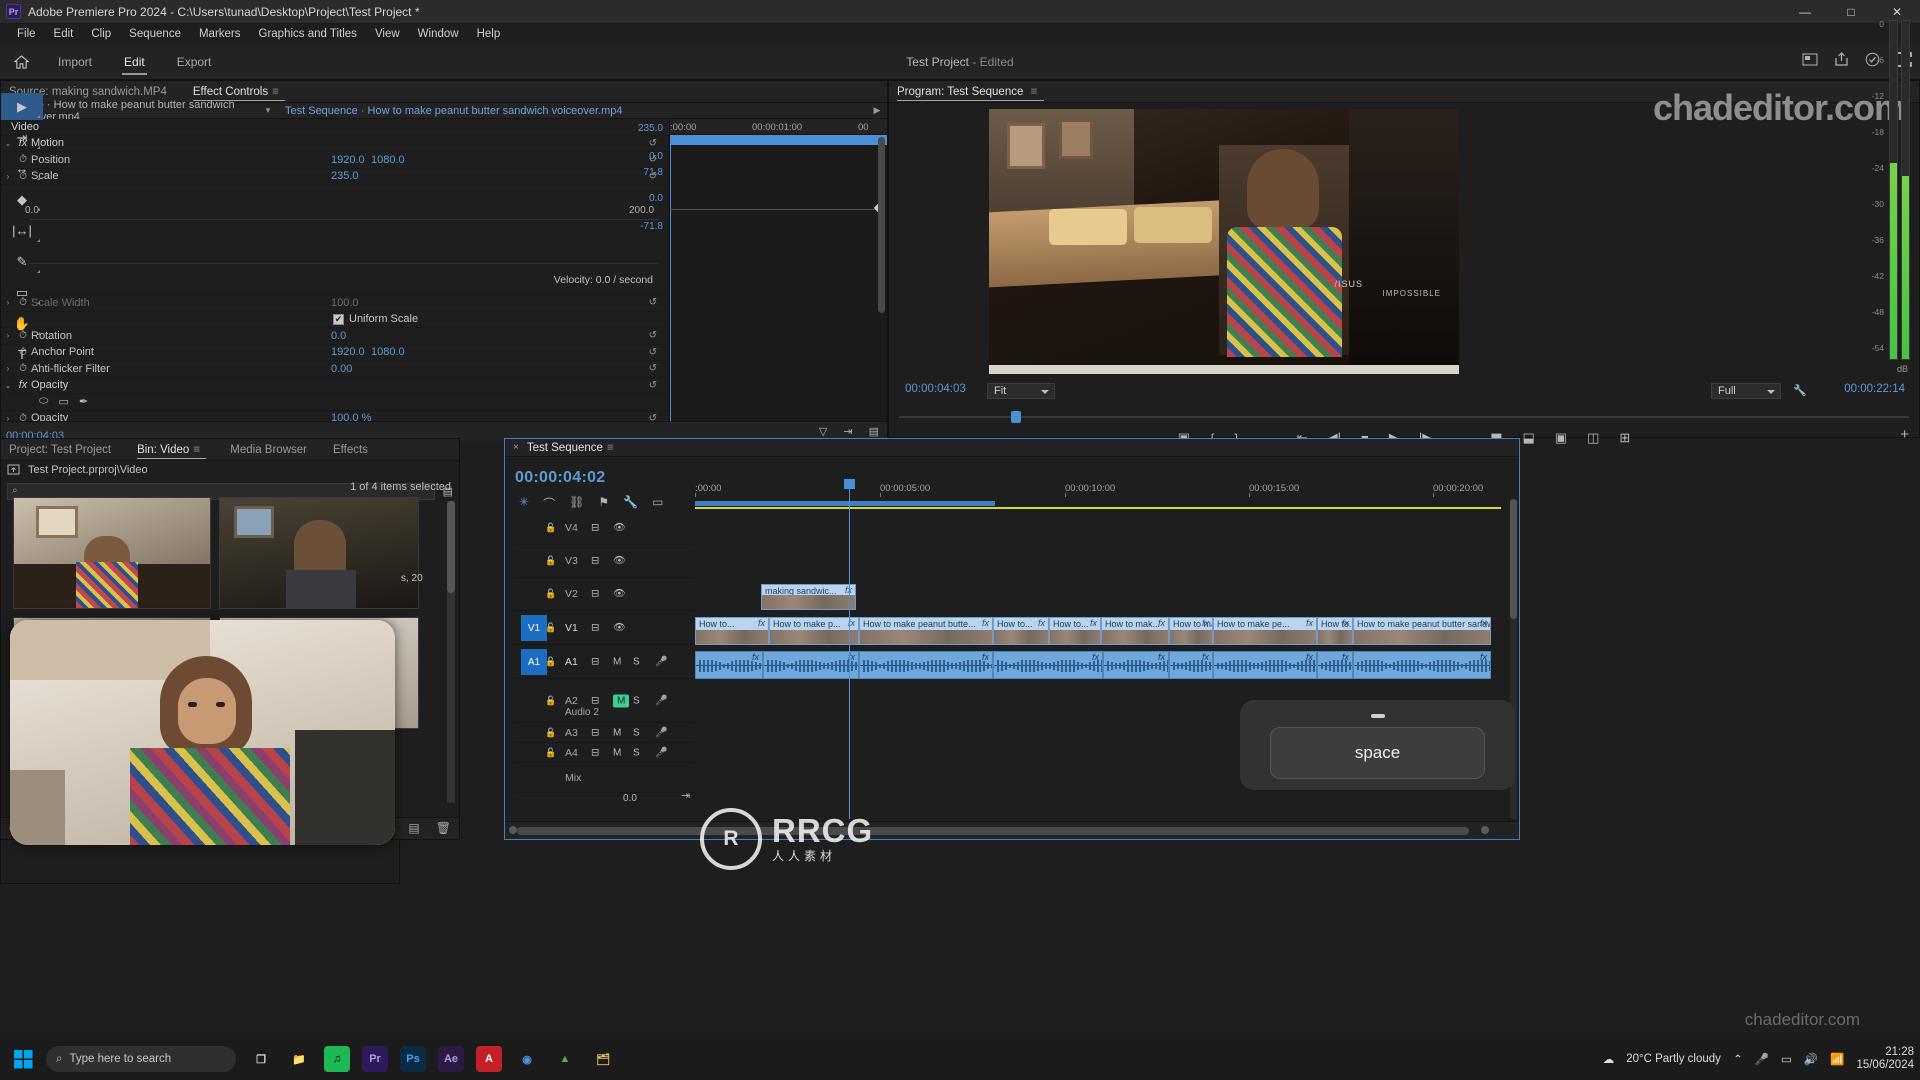 The height and width of the screenshot is (1080, 1920). Describe the element at coordinates (778, 270) in the screenshot. I see `effect-controls-timeline: :00:00 00:00:01:00 00` at that location.